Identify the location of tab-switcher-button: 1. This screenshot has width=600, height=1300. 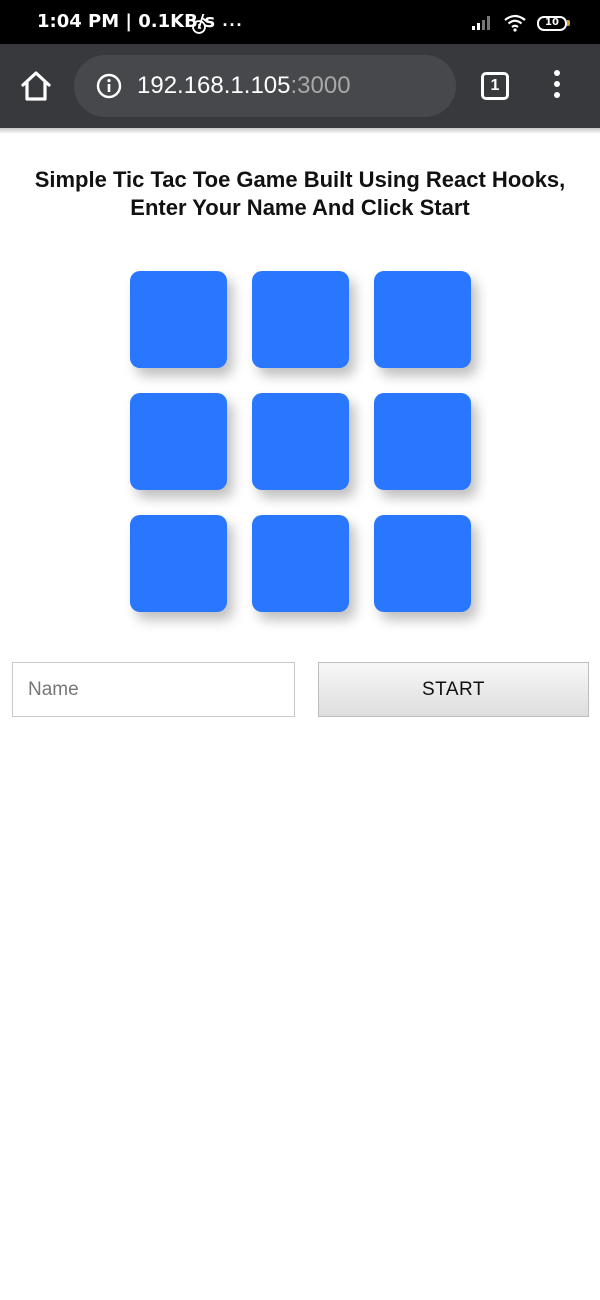
(495, 86).